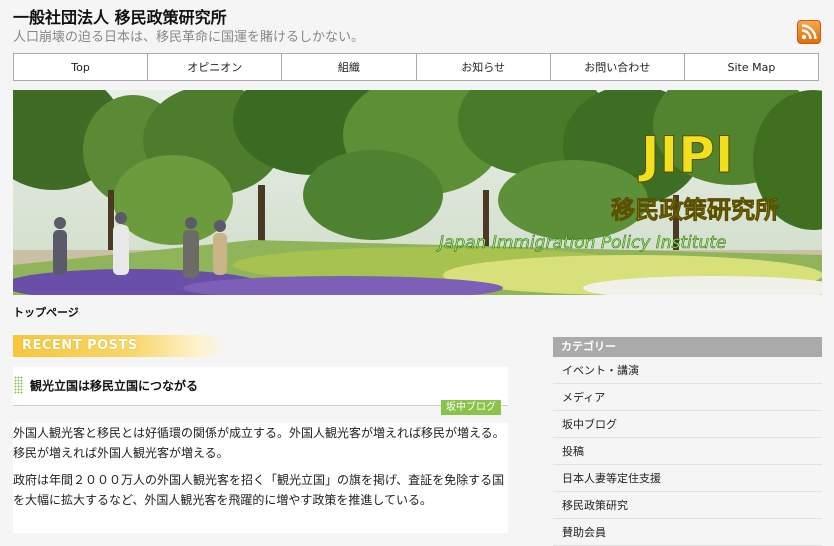  Describe the element at coordinates (471, 407) in the screenshot. I see `post-category-tag: 坂中ブログ` at that location.